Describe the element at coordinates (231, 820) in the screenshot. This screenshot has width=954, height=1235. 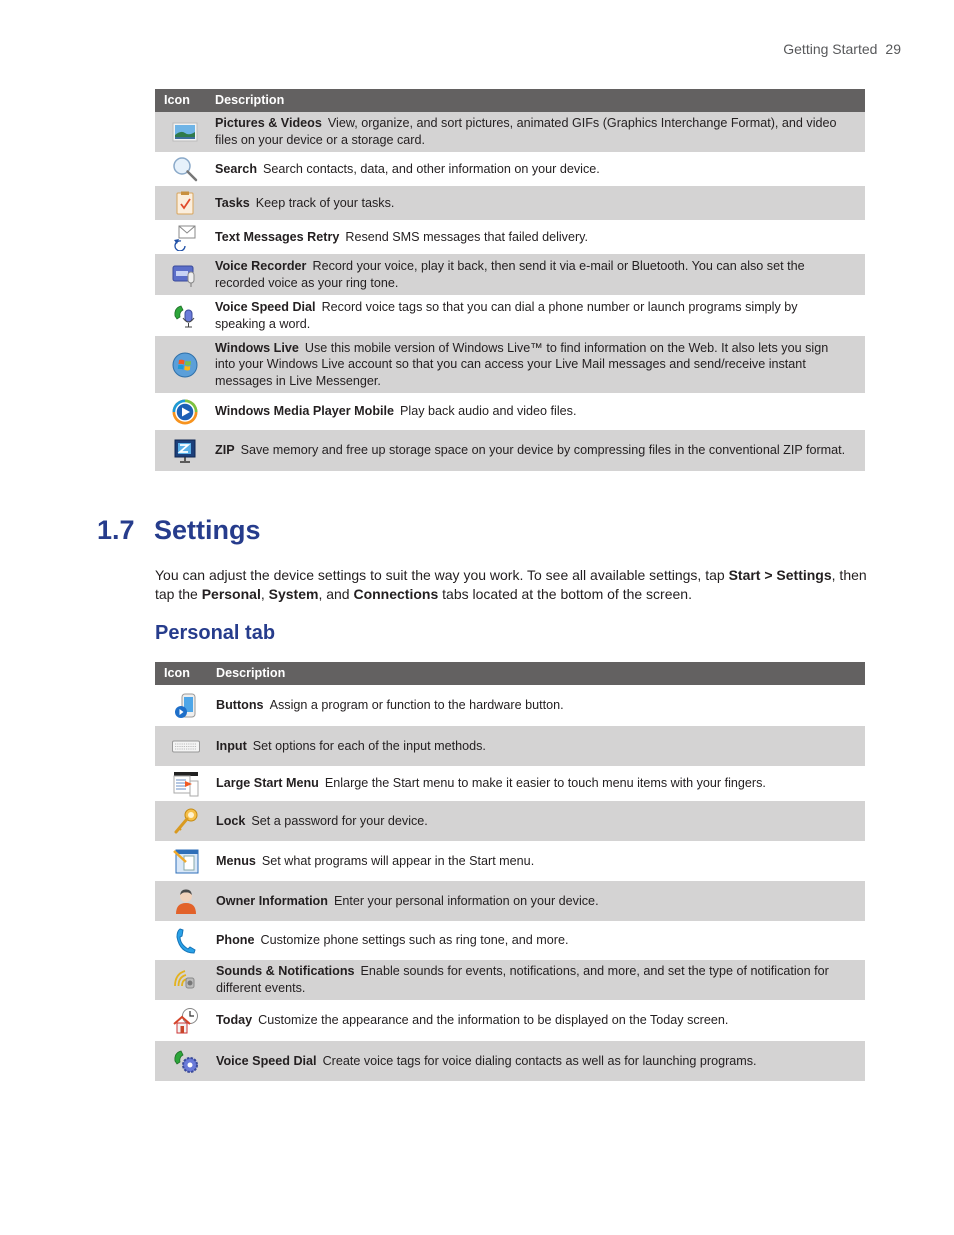
I see `item-name: Lock` at that location.